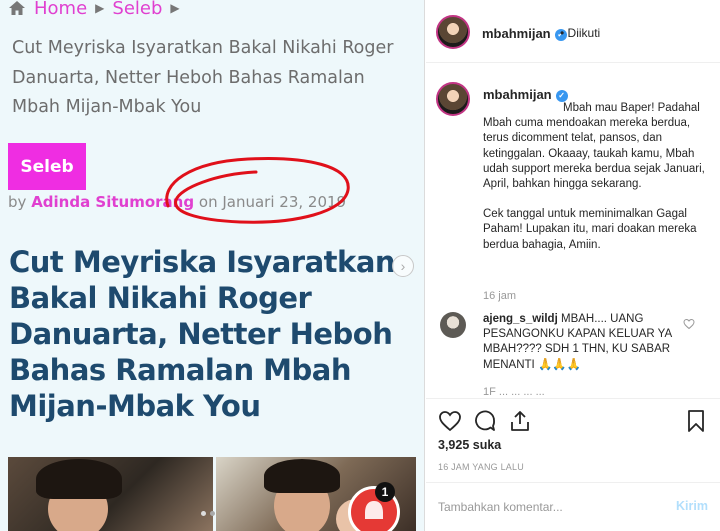 Image resolution: width=720 pixels, height=531 pixels. Describe the element at coordinates (499, 296) in the screenshot. I see `caption-time: 16 jam` at that location.